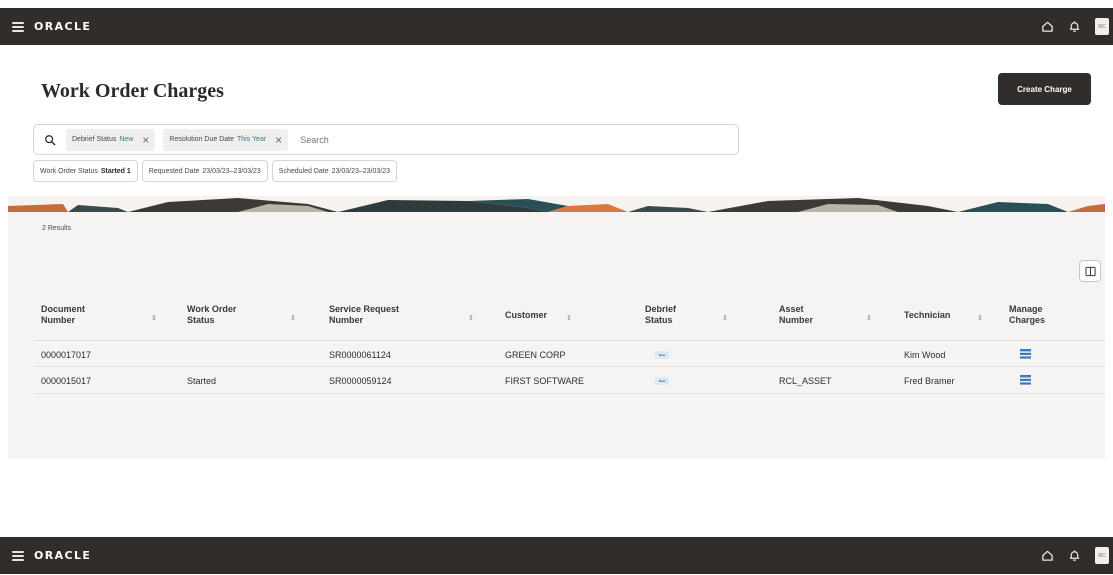 The image size is (1113, 575). What do you see at coordinates (360, 381) in the screenshot?
I see `cell-service-request-number: SR0000059124` at bounding box center [360, 381].